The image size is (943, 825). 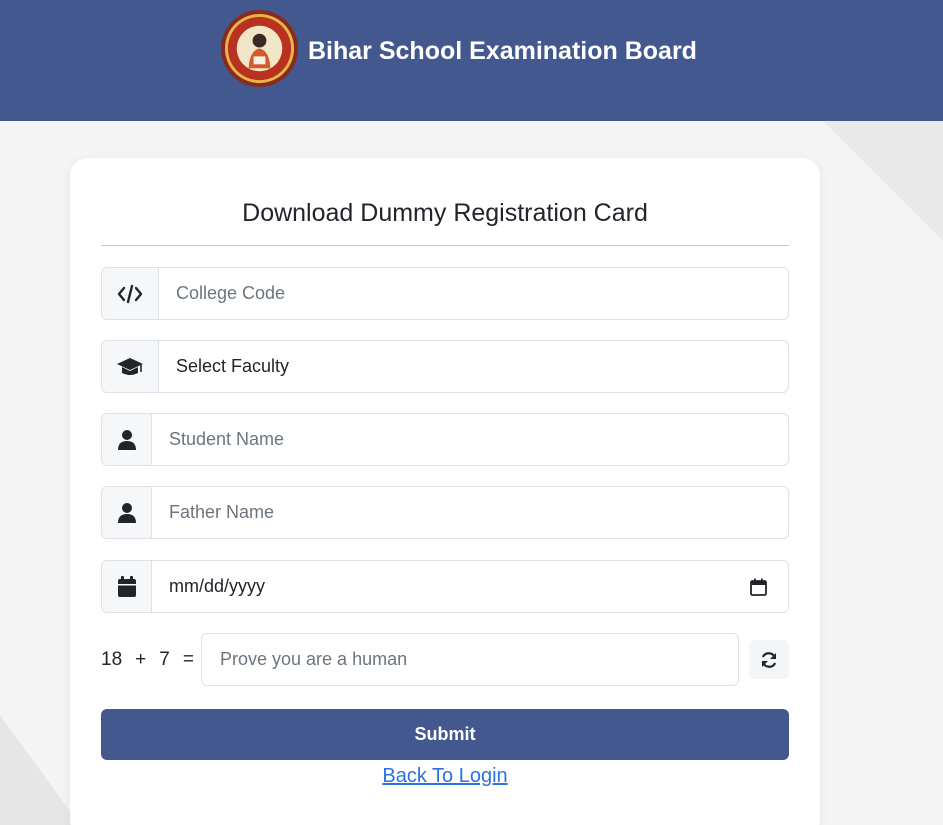 What do you see at coordinates (470, 439) in the screenshot?
I see `student-name-input: Student Name` at bounding box center [470, 439].